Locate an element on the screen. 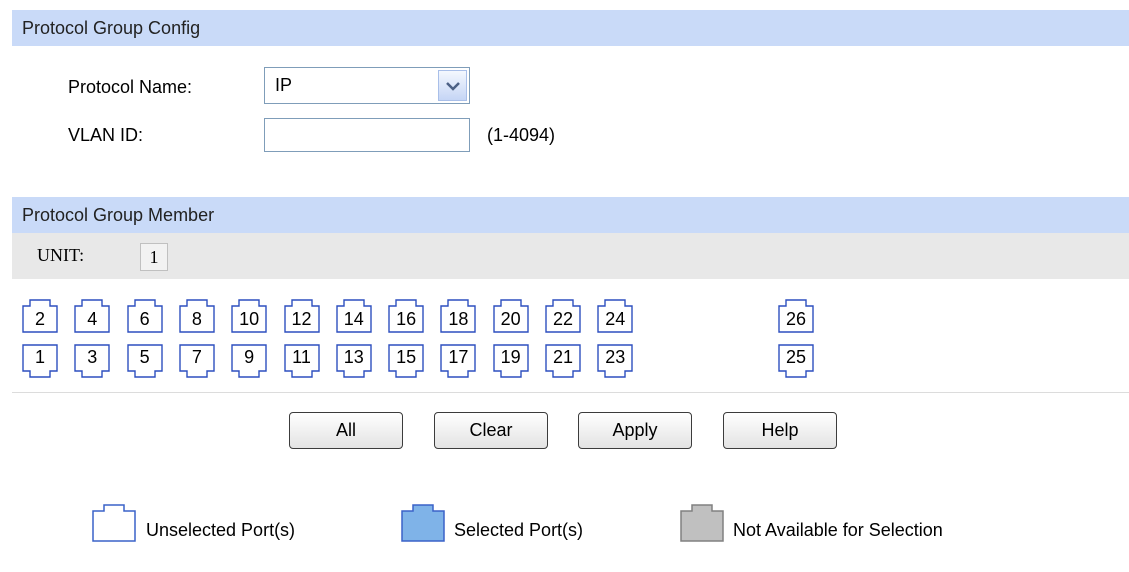 The image size is (1129, 572). port-17: 17 is located at coordinates (458, 361).